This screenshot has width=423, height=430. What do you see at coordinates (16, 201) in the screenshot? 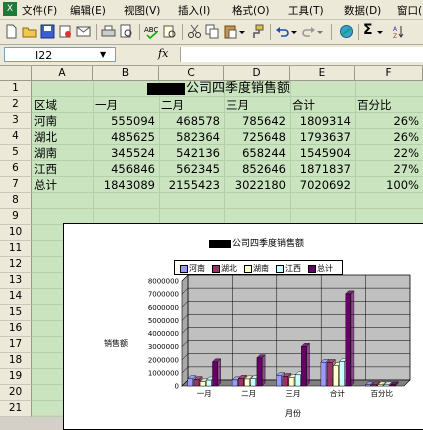
I see `row-header-8: 8` at bounding box center [16, 201].